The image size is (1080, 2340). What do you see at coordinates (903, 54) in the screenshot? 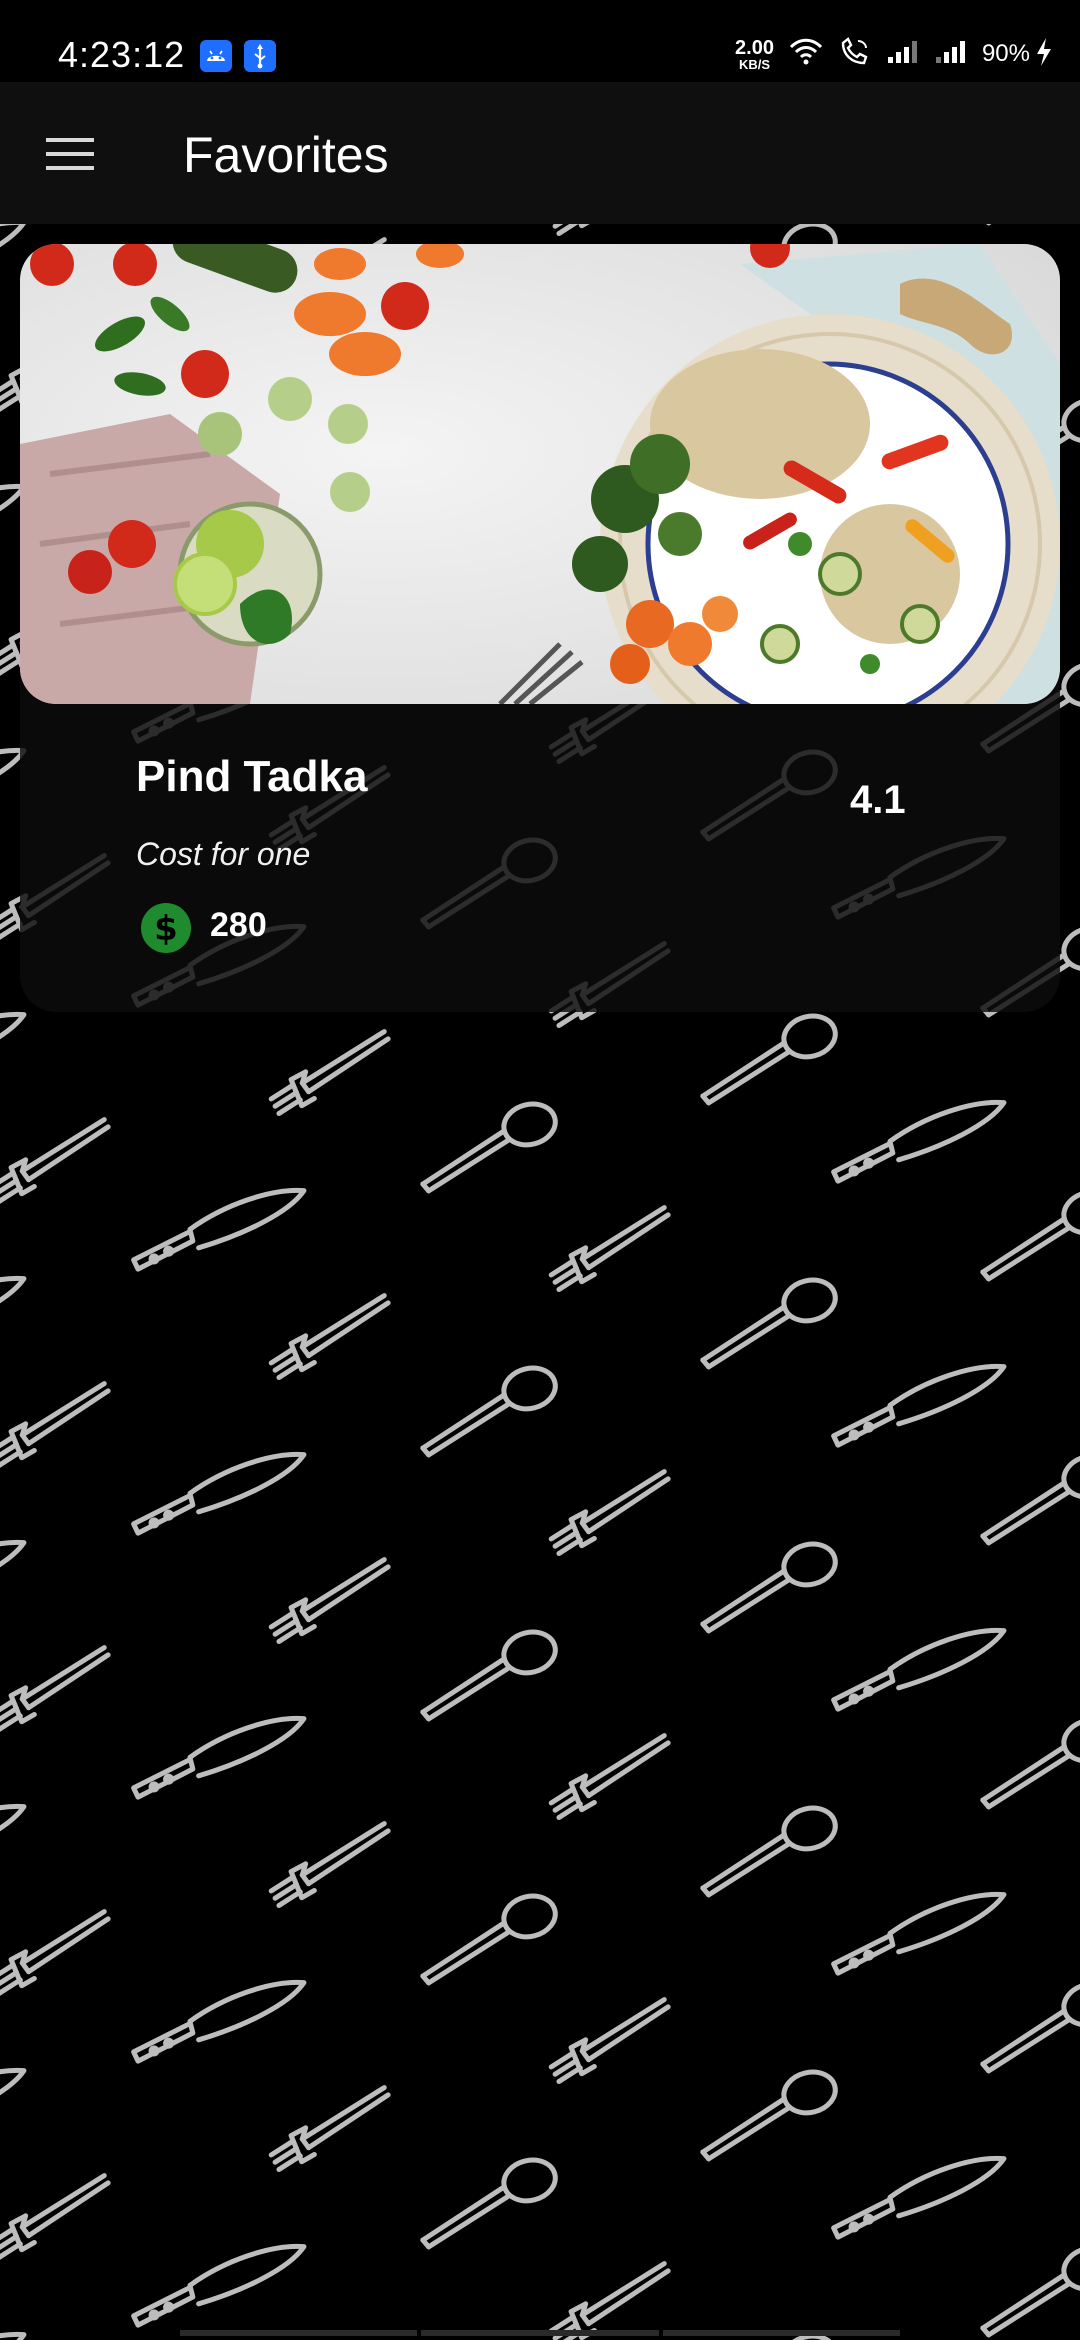
I see `signal-icon` at bounding box center [903, 54].